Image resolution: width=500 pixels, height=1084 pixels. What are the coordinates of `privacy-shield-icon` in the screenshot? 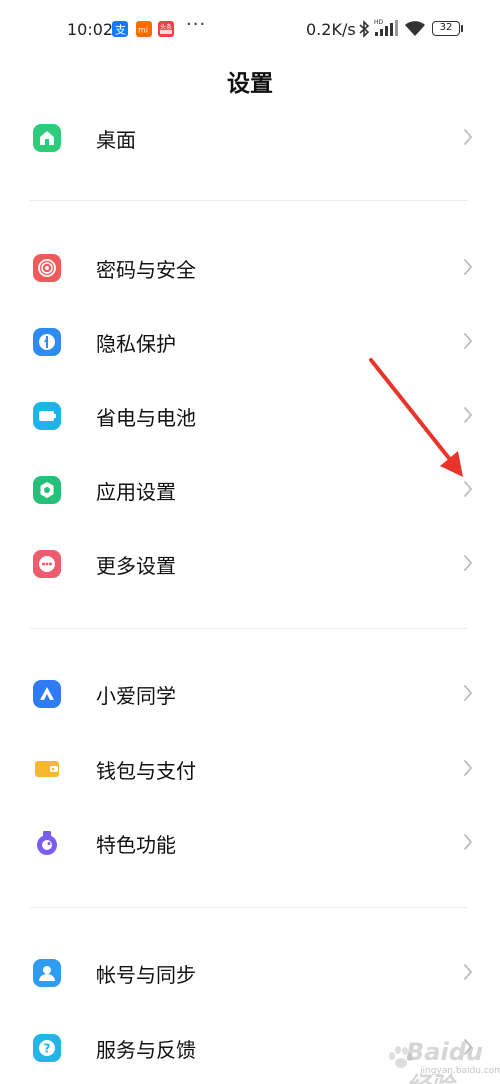 It's located at (47, 342).